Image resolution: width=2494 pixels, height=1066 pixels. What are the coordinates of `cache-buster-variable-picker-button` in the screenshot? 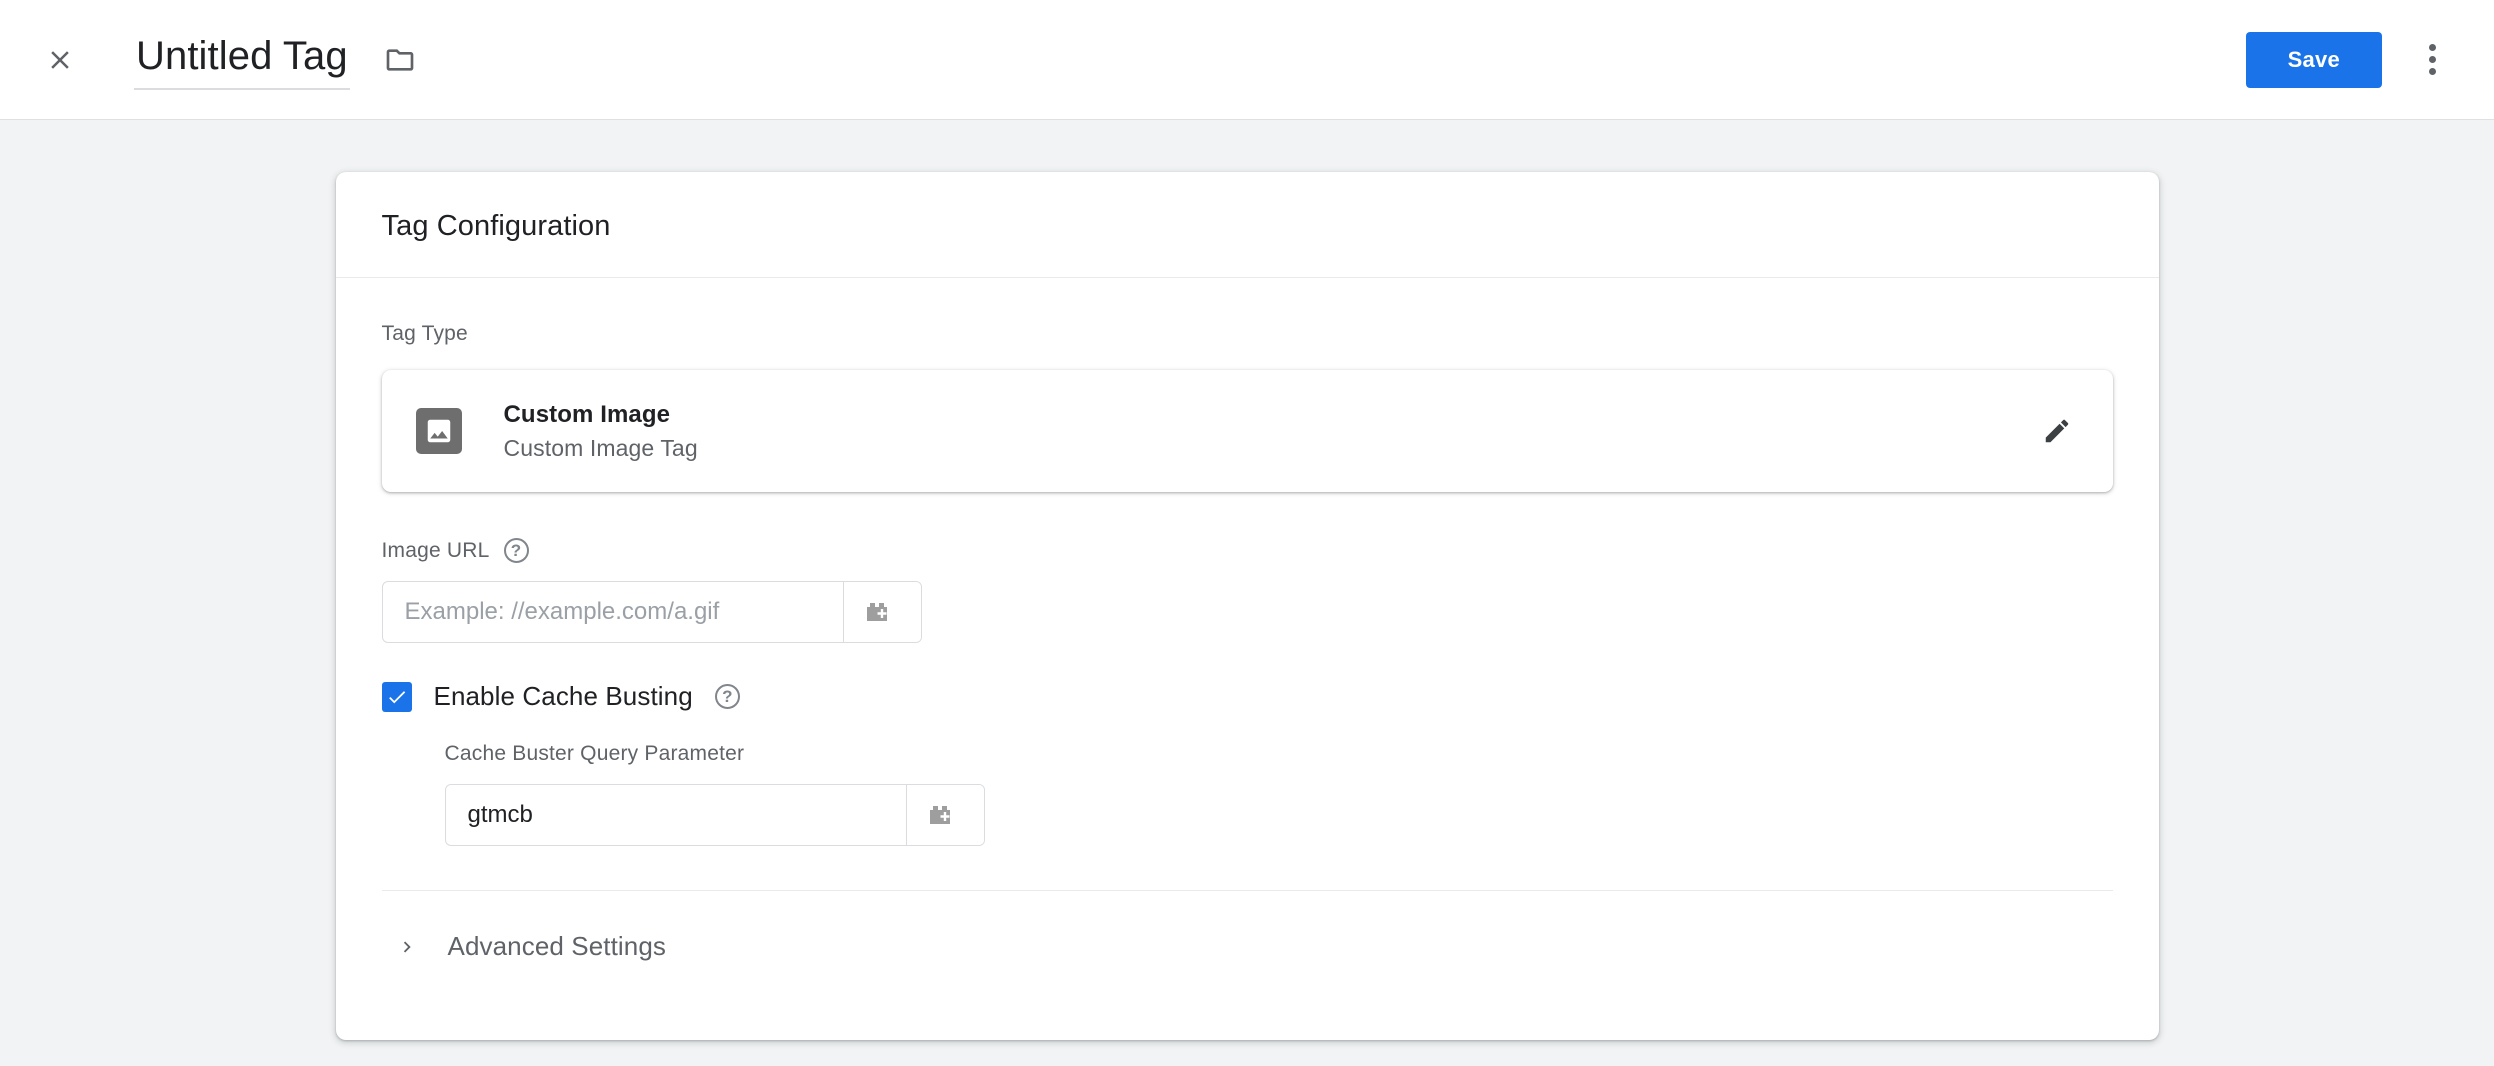 It's located at (944, 815).